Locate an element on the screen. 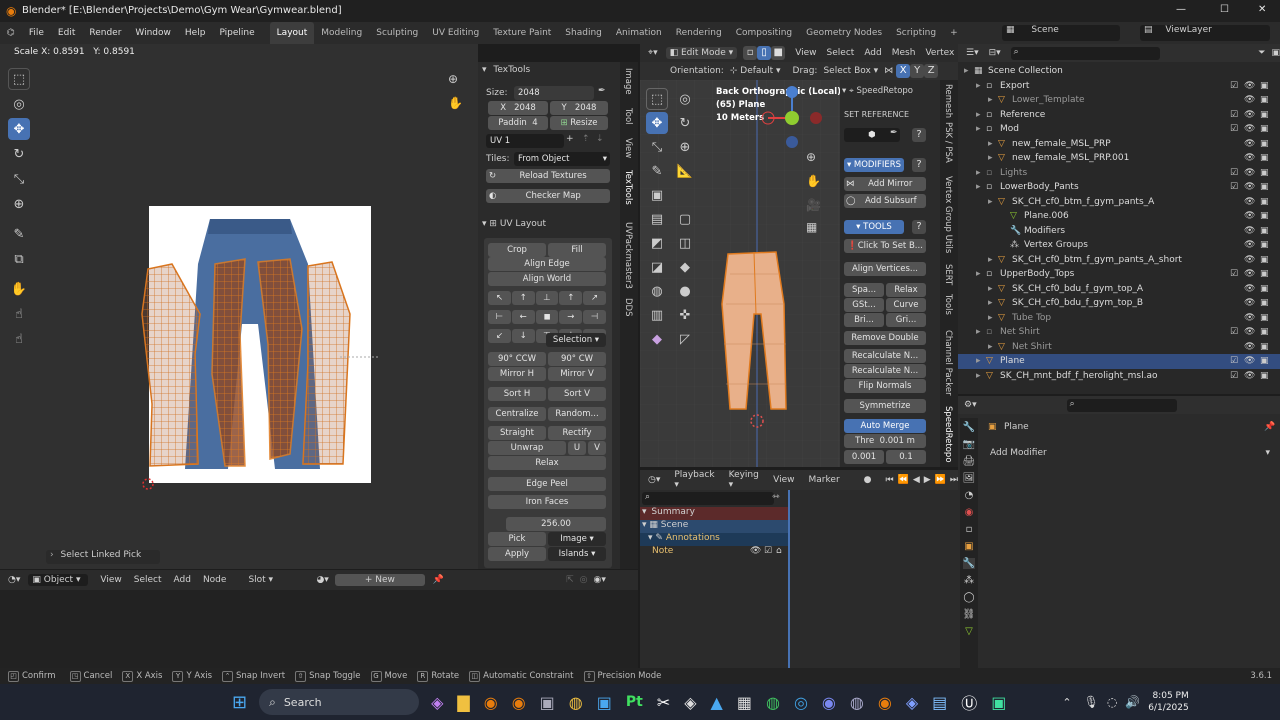 The height and width of the screenshot is (720, 1280). drag-dropdown: Select Box ▾ is located at coordinates (850, 71).